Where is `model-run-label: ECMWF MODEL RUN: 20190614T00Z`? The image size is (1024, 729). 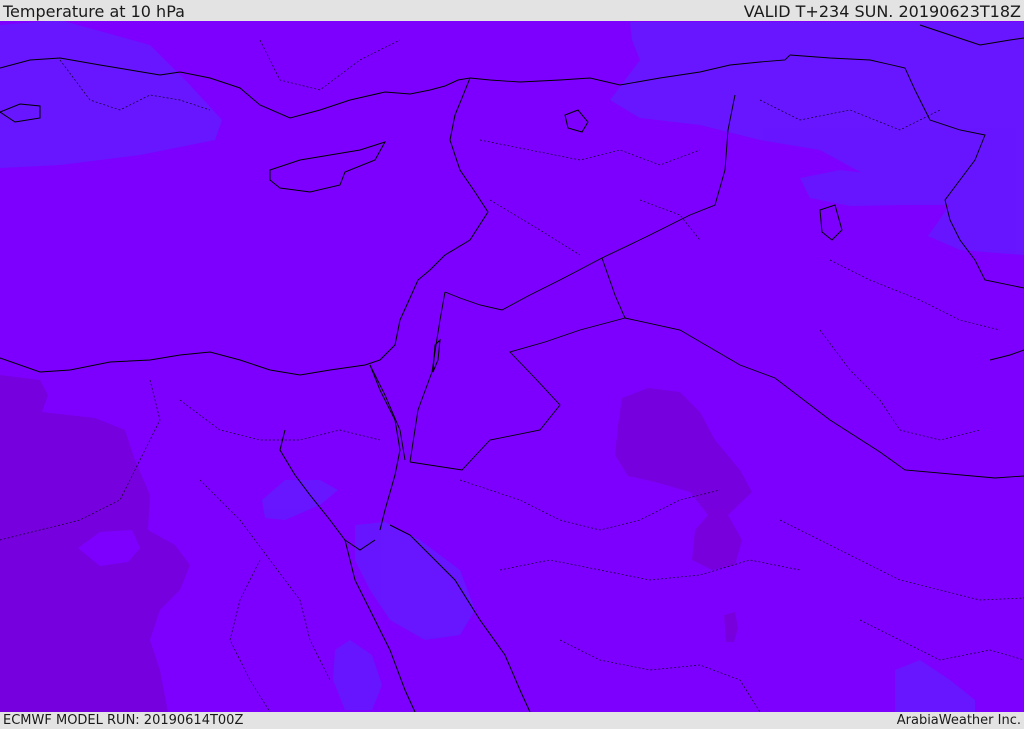 model-run-label: ECMWF MODEL RUN: 20190614T00Z is located at coordinates (123, 720).